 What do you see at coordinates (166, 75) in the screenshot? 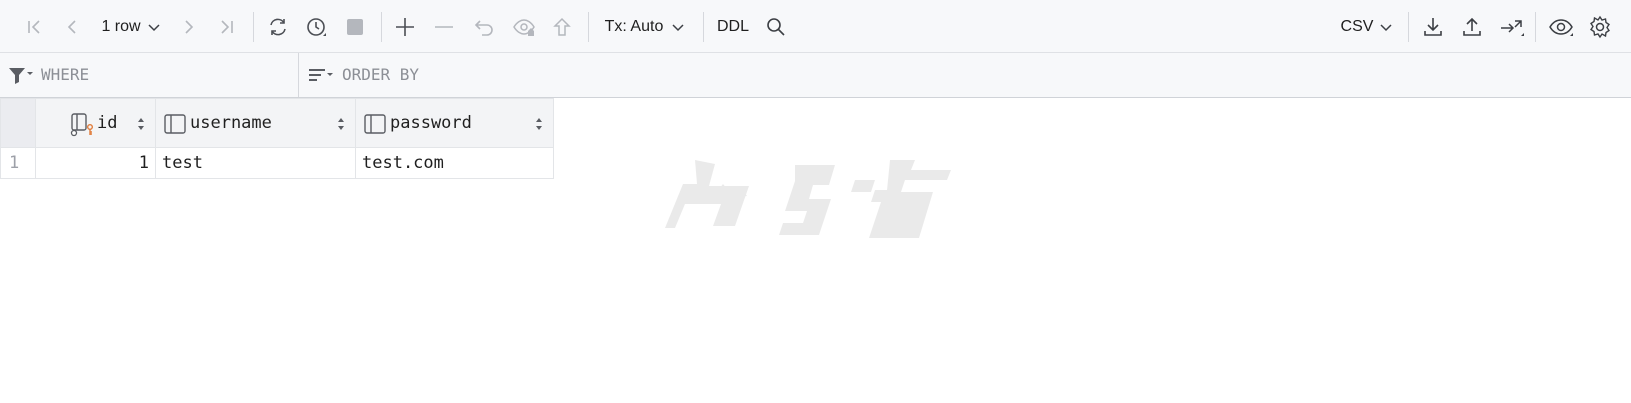
I see `where-input: WHERE` at bounding box center [166, 75].